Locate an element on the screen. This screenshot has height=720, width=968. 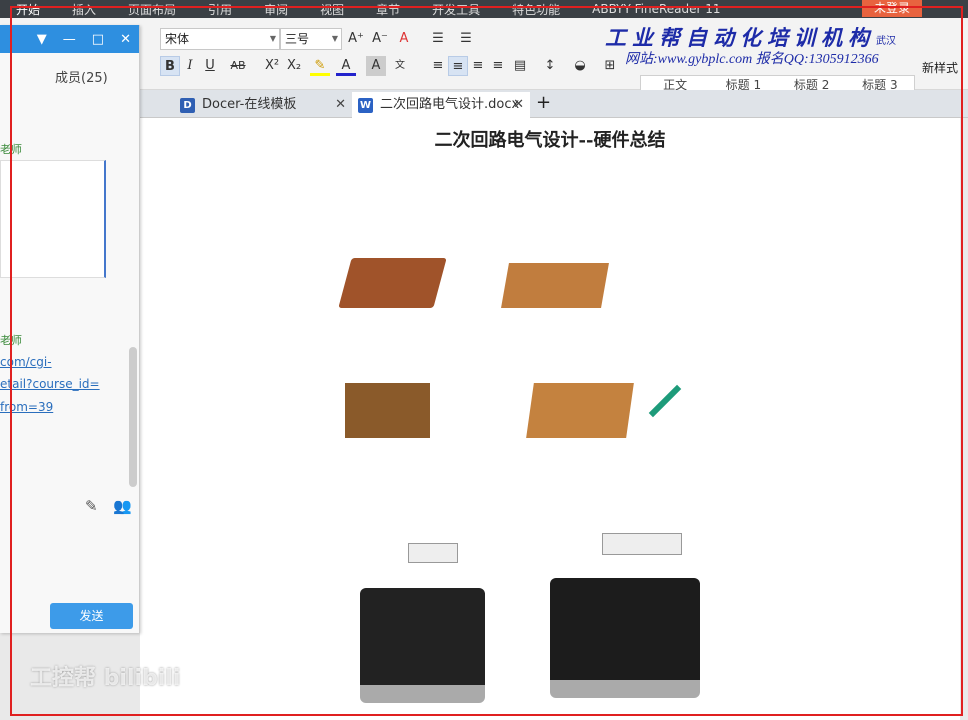
tab-docer: D Docer-在线模板 ✕ is located at coordinates (263, 105).